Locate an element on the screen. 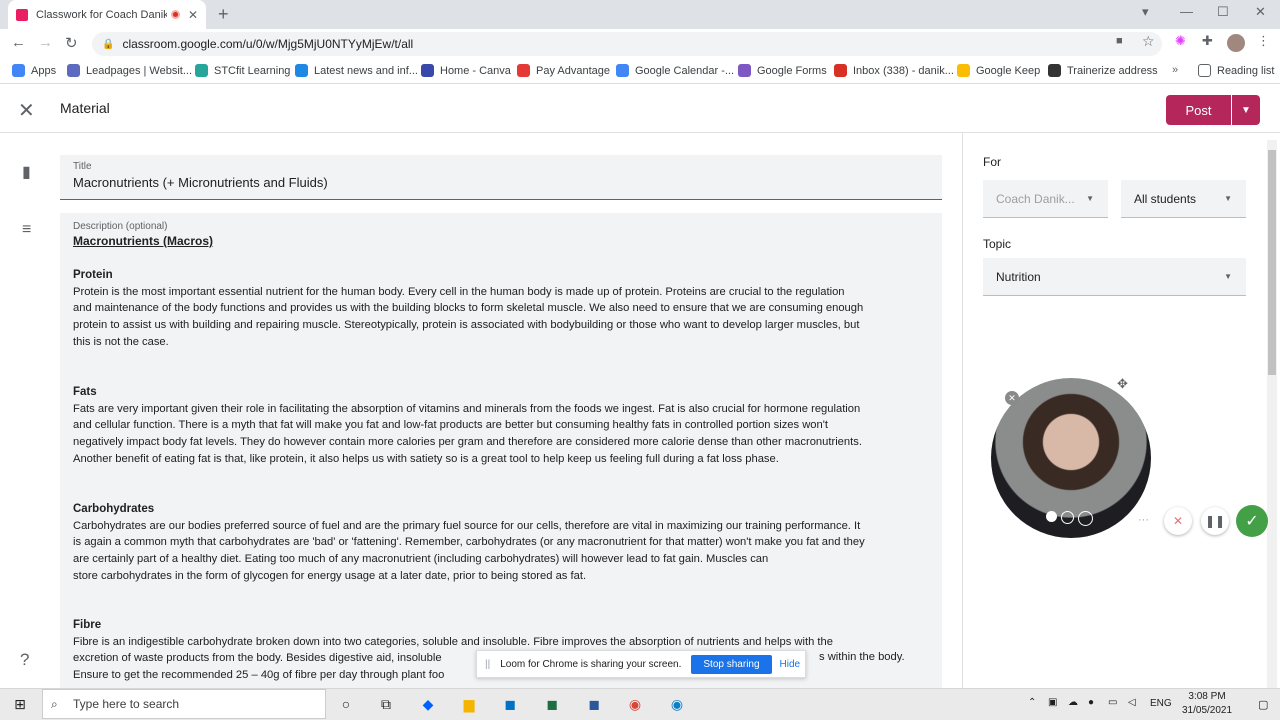 Image resolution: width=1280 pixels, height=720 pixels. bookmark-material-icon: ▮ is located at coordinates (26, 172).